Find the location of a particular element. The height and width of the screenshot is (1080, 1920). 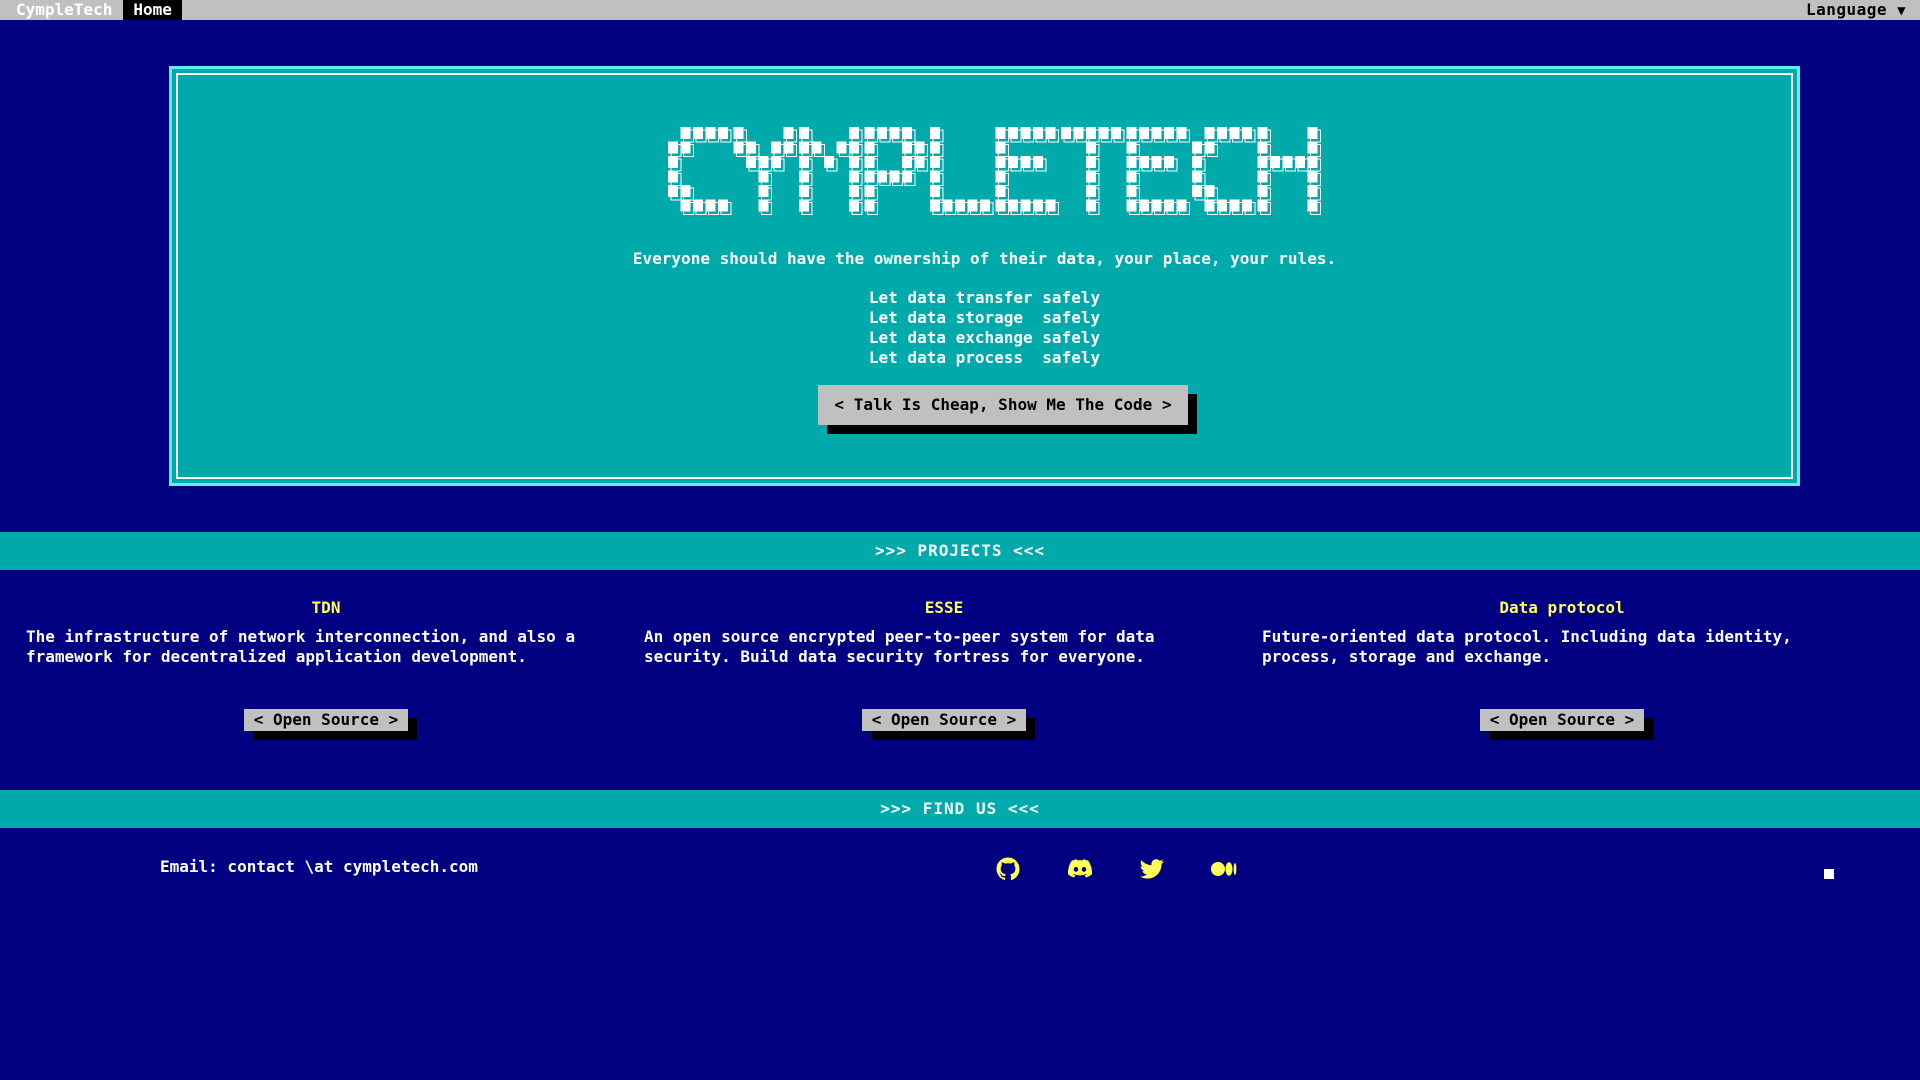

cympletech-logo is located at coordinates (994, 171).